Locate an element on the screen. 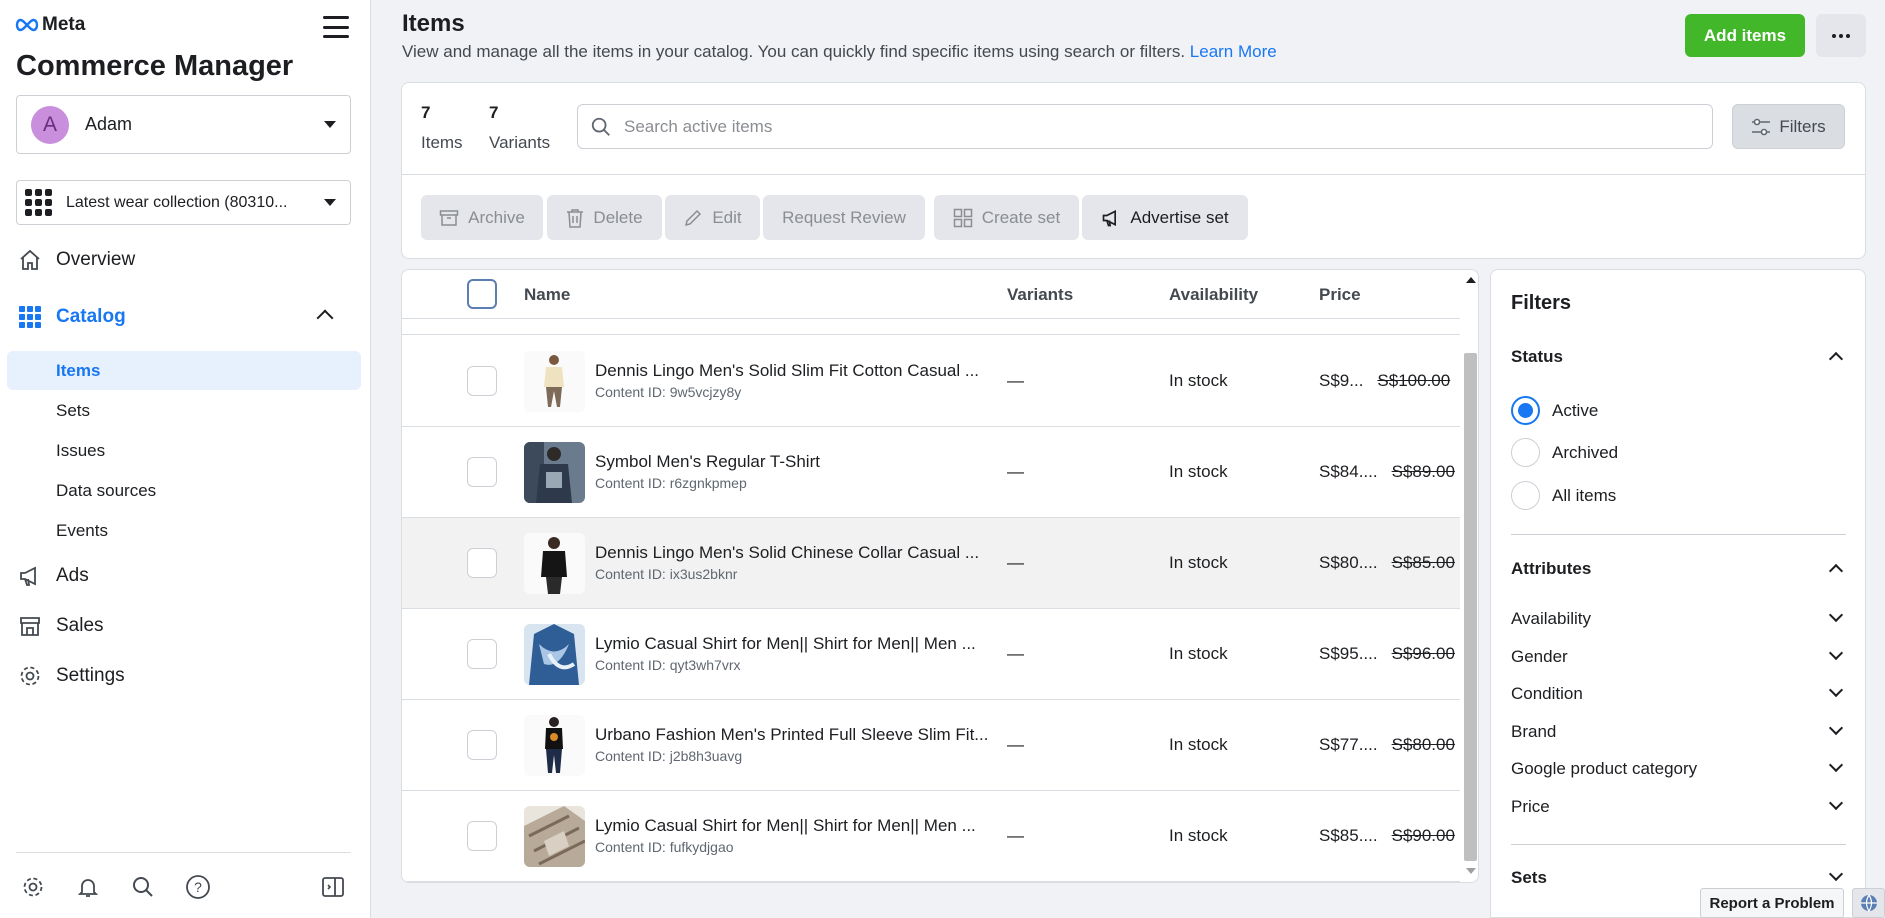  archive-button: Archive is located at coordinates (482, 217).